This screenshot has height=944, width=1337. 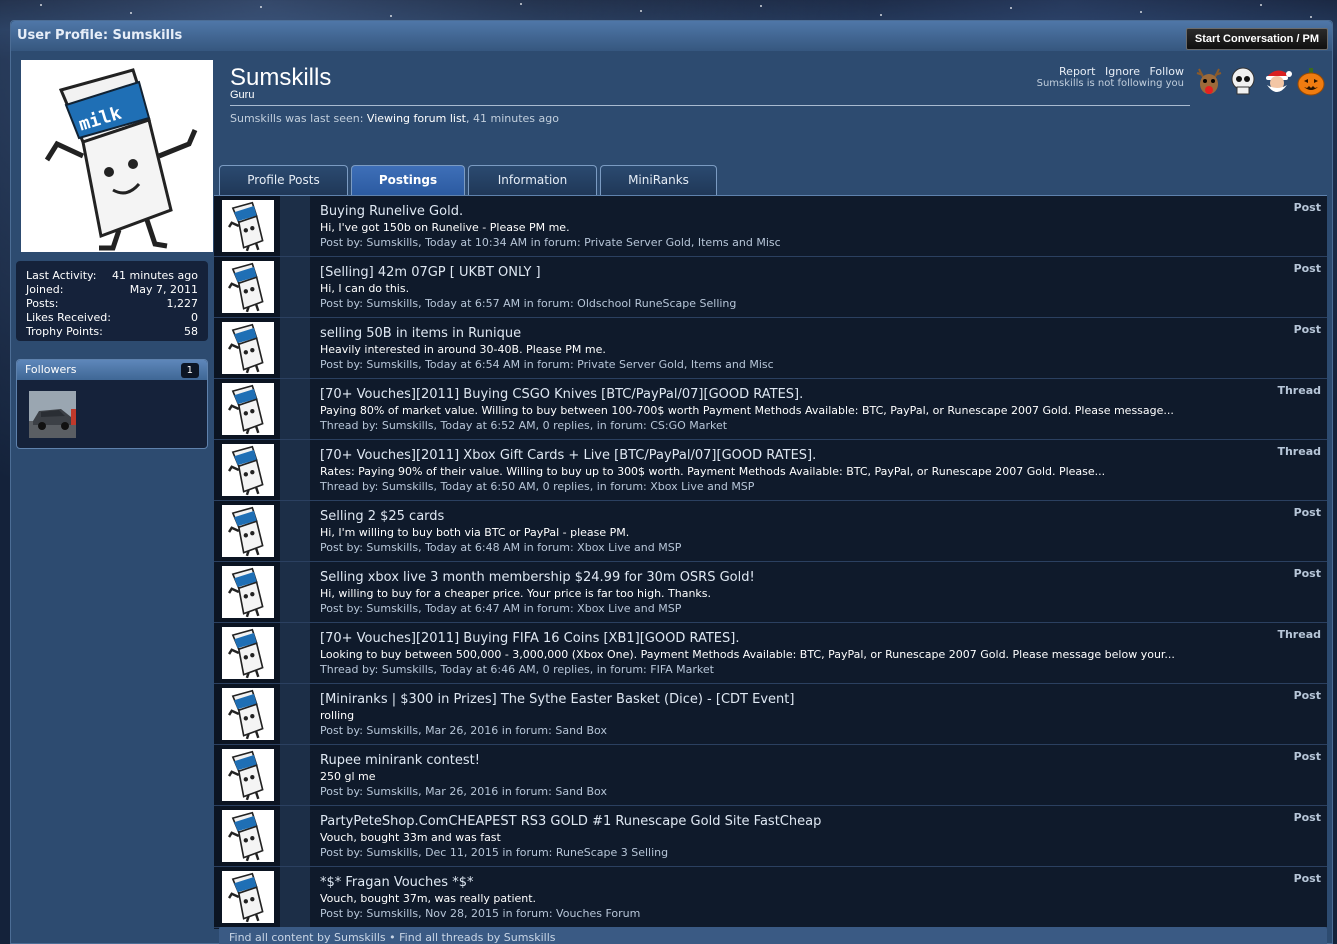 I want to click on start-conversation-button: Start Conversation / PM, so click(x=1256, y=39).